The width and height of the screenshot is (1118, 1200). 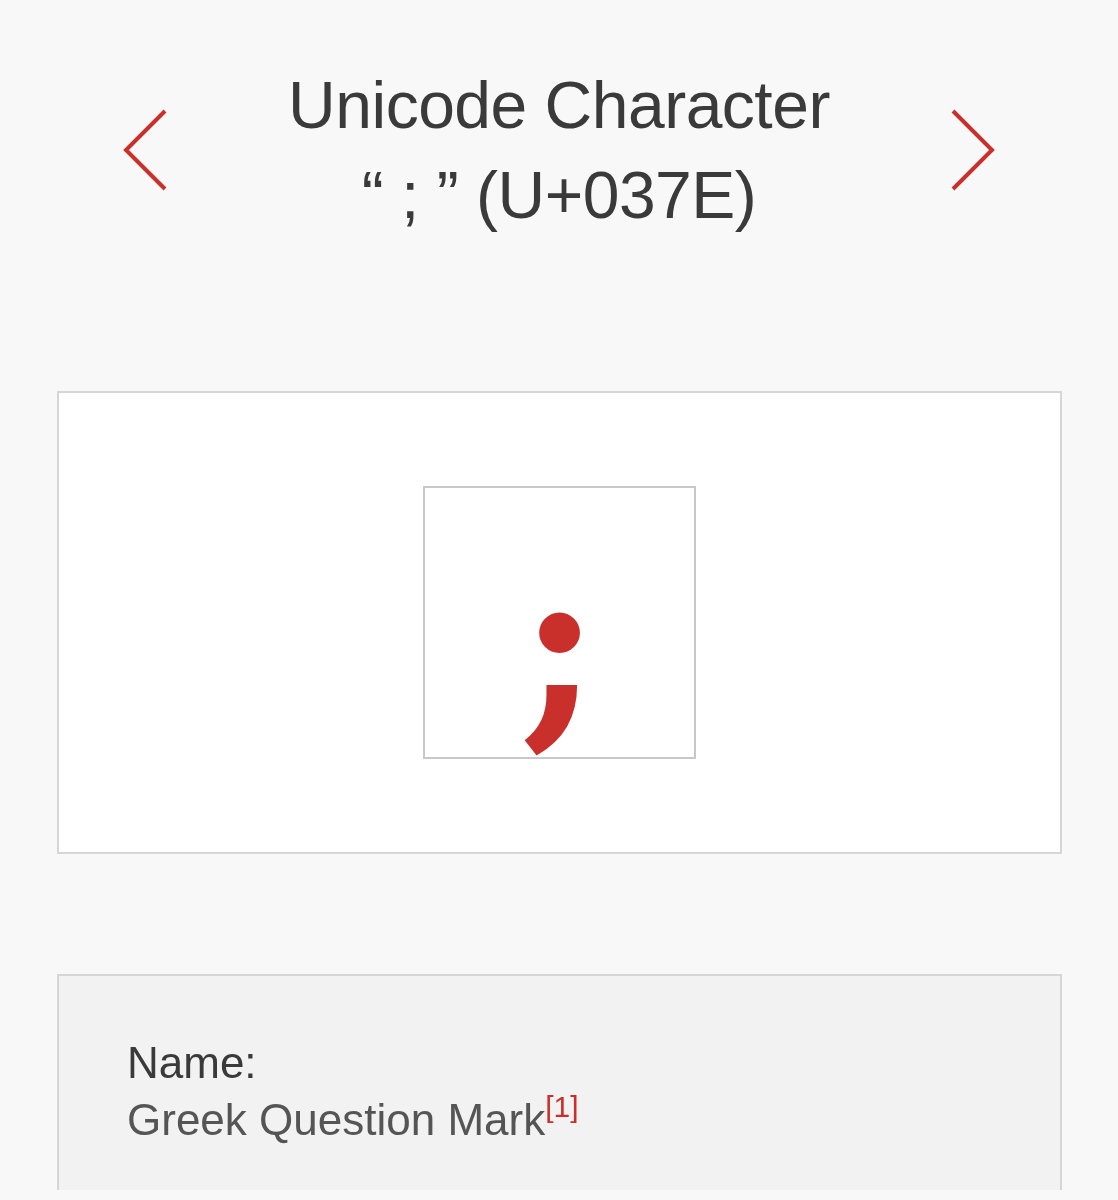 What do you see at coordinates (973, 150) in the screenshot?
I see `chevron-right-icon` at bounding box center [973, 150].